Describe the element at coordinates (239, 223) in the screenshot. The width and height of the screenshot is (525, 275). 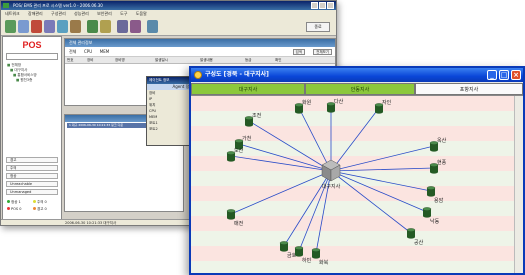
I see `node-label: 매전` at that location.